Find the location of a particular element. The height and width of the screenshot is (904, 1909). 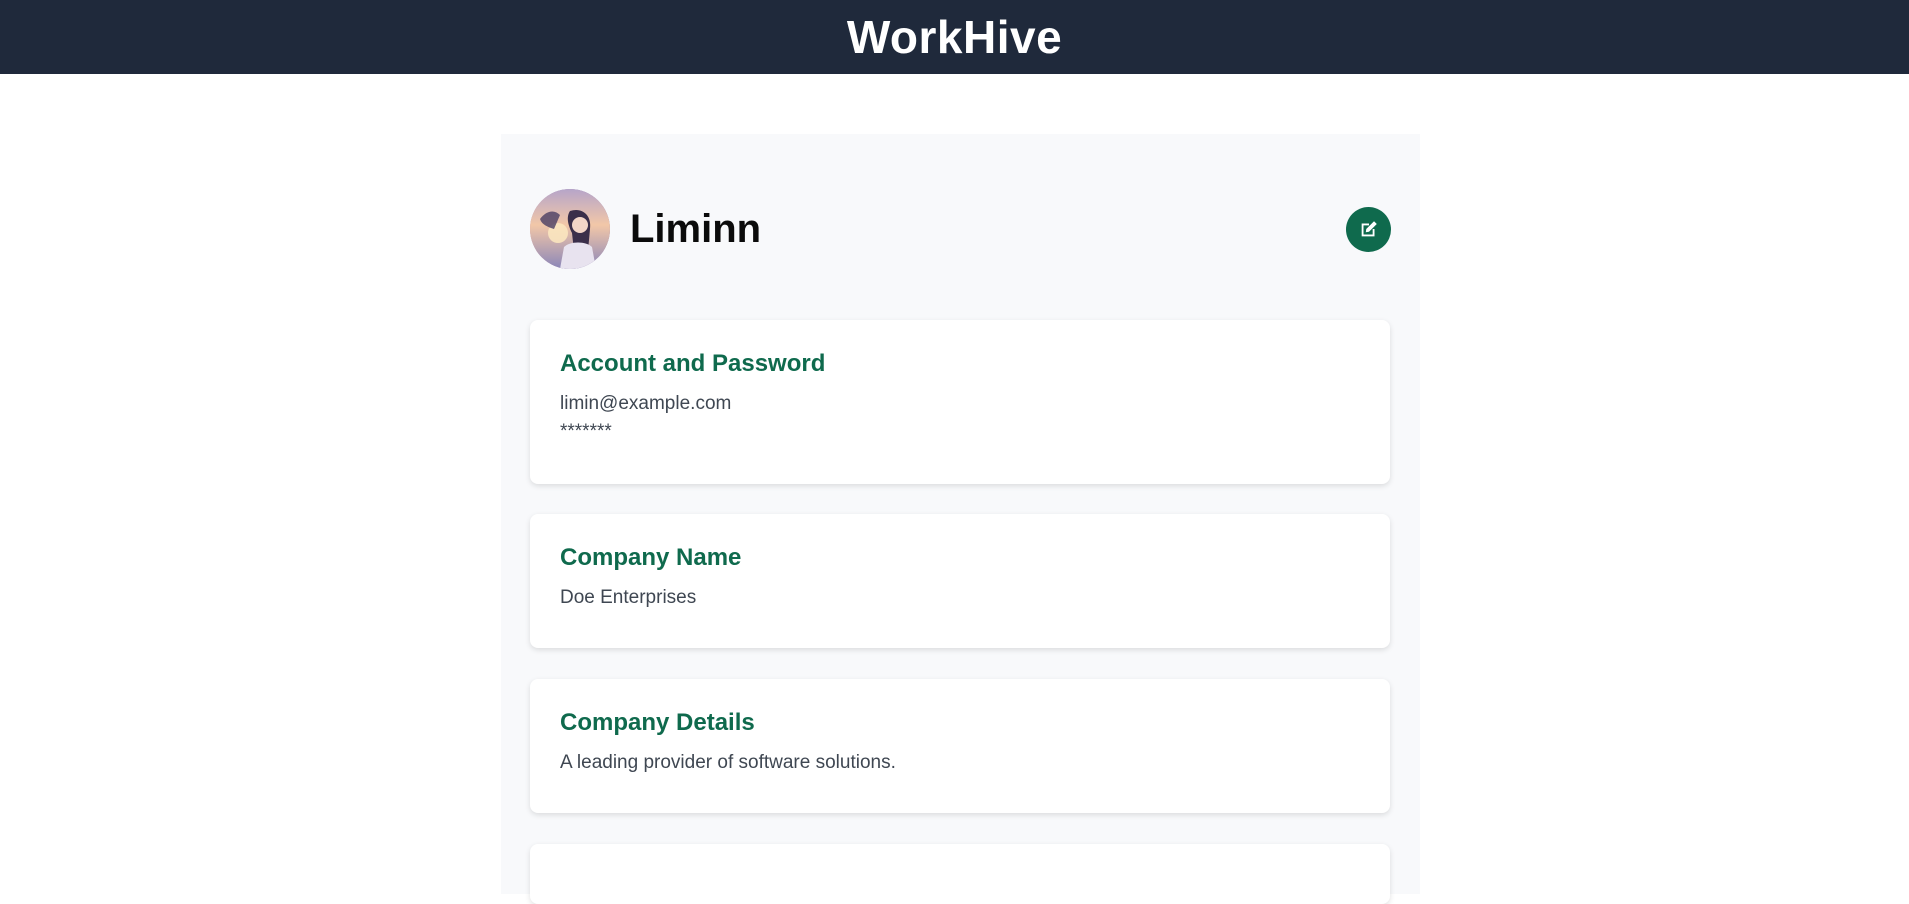

avatar is located at coordinates (570, 229).